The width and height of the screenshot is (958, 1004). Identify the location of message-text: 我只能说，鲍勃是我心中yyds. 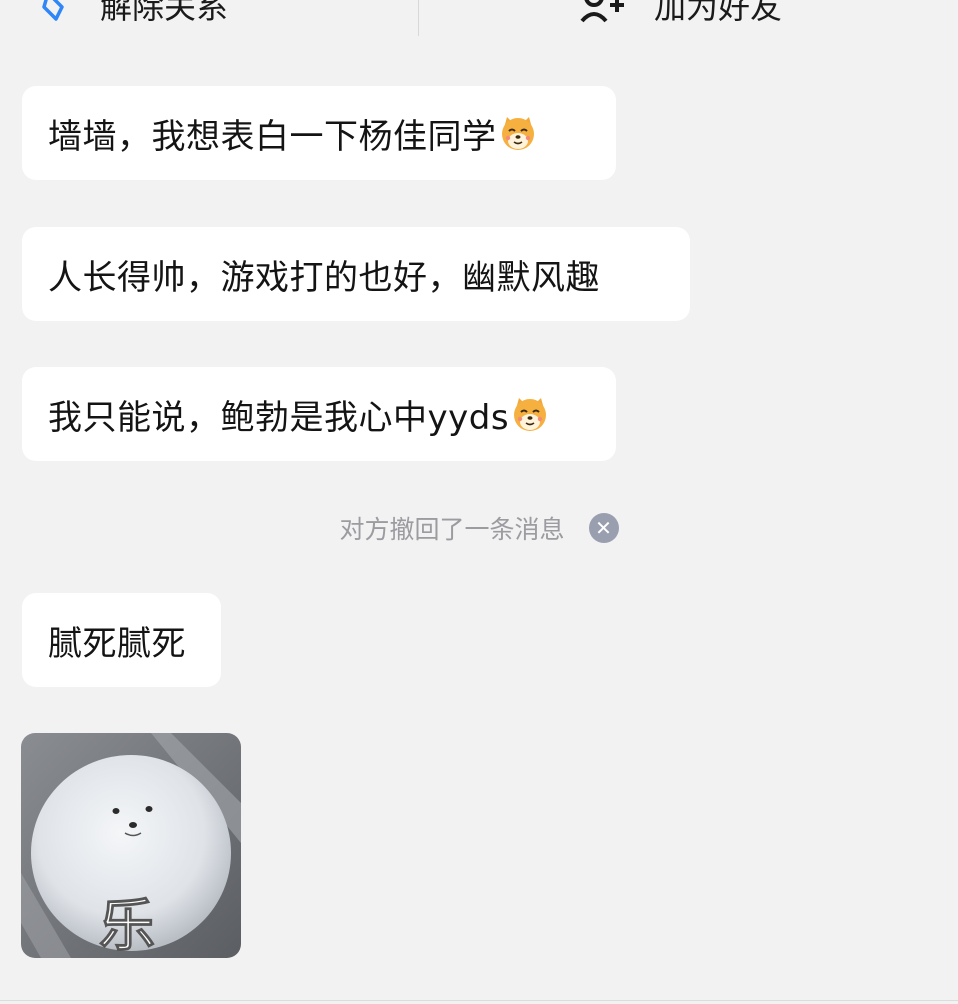
(279, 417).